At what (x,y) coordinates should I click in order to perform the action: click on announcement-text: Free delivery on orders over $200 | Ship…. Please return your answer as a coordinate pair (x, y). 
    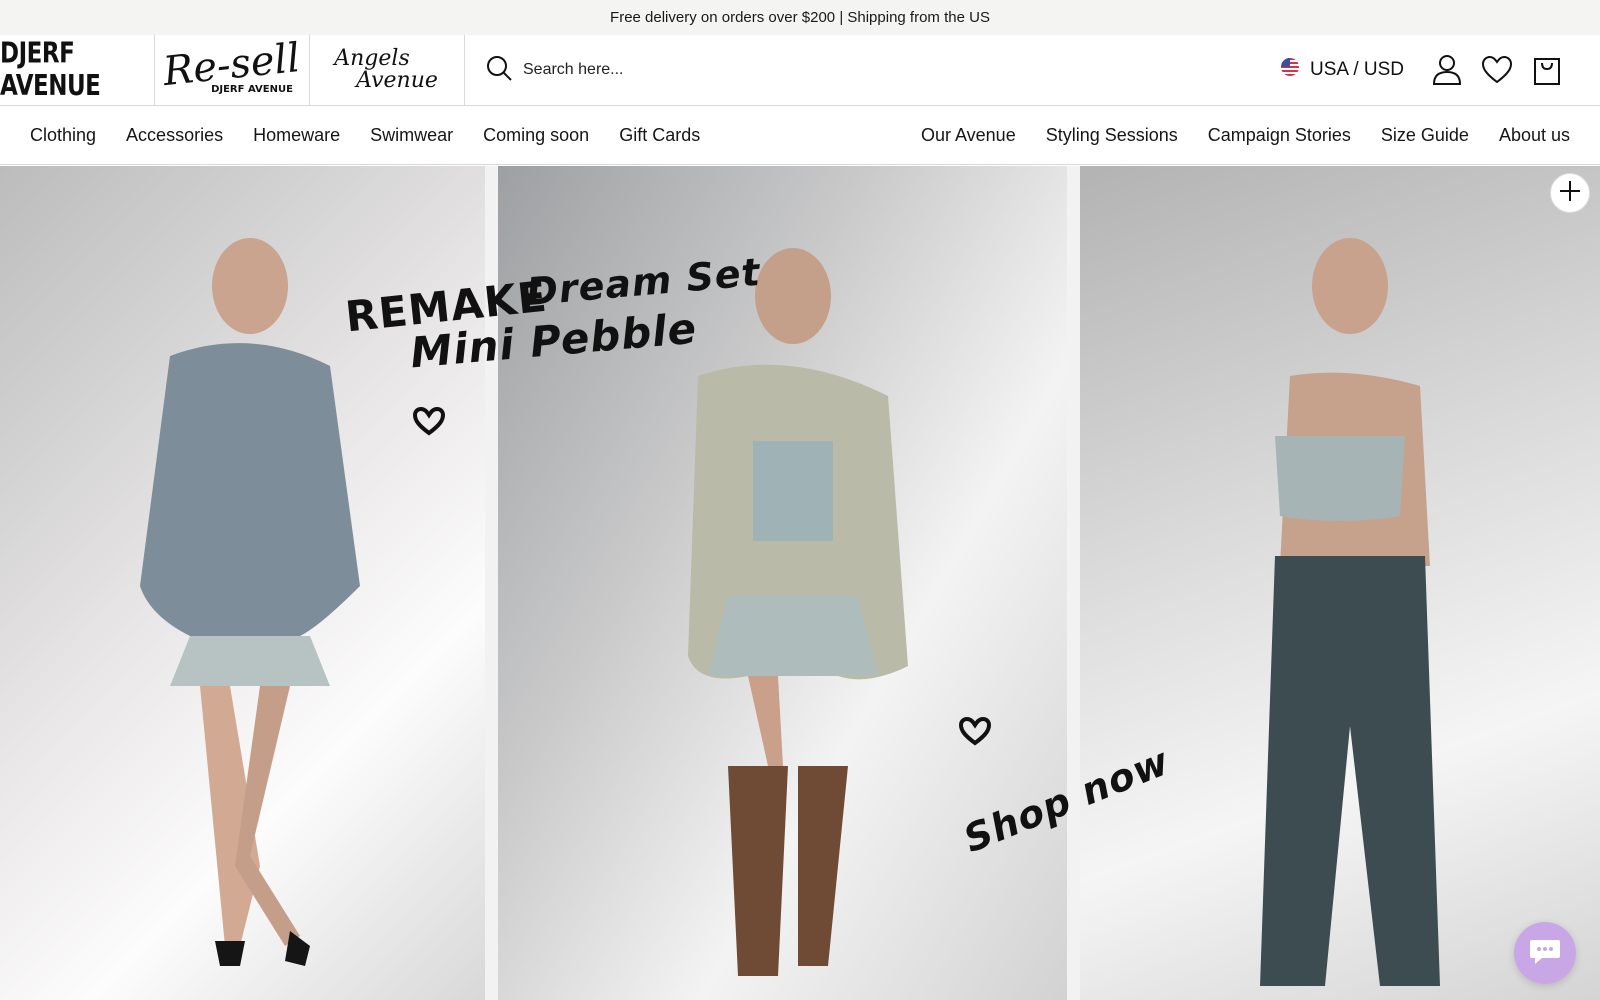
    Looking at the image, I should click on (800, 17).